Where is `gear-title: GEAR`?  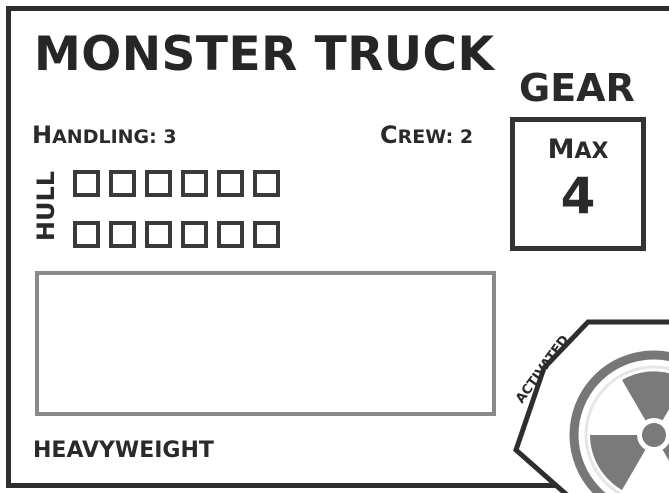
gear-title: GEAR is located at coordinates (577, 88).